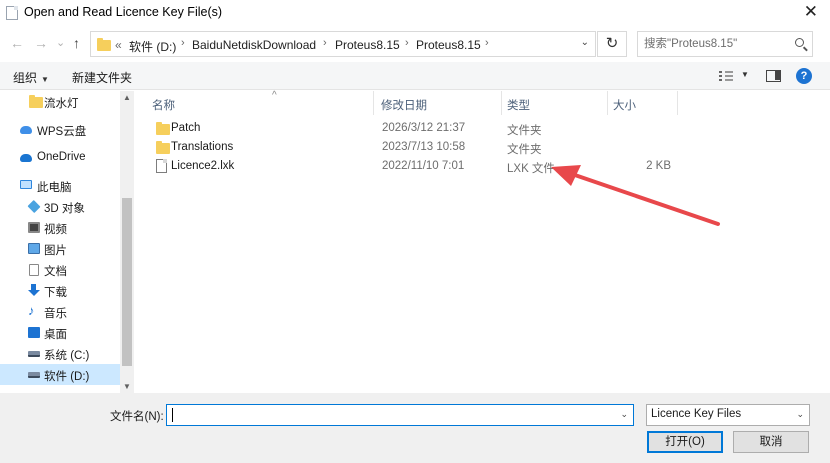  I want to click on sidebar-item-pictures: 图片, so click(60, 248).